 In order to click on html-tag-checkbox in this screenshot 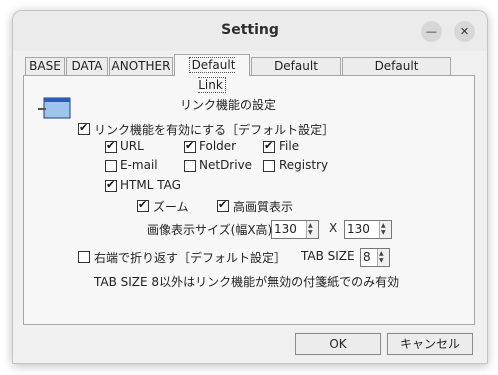, I will do `click(111, 185)`.